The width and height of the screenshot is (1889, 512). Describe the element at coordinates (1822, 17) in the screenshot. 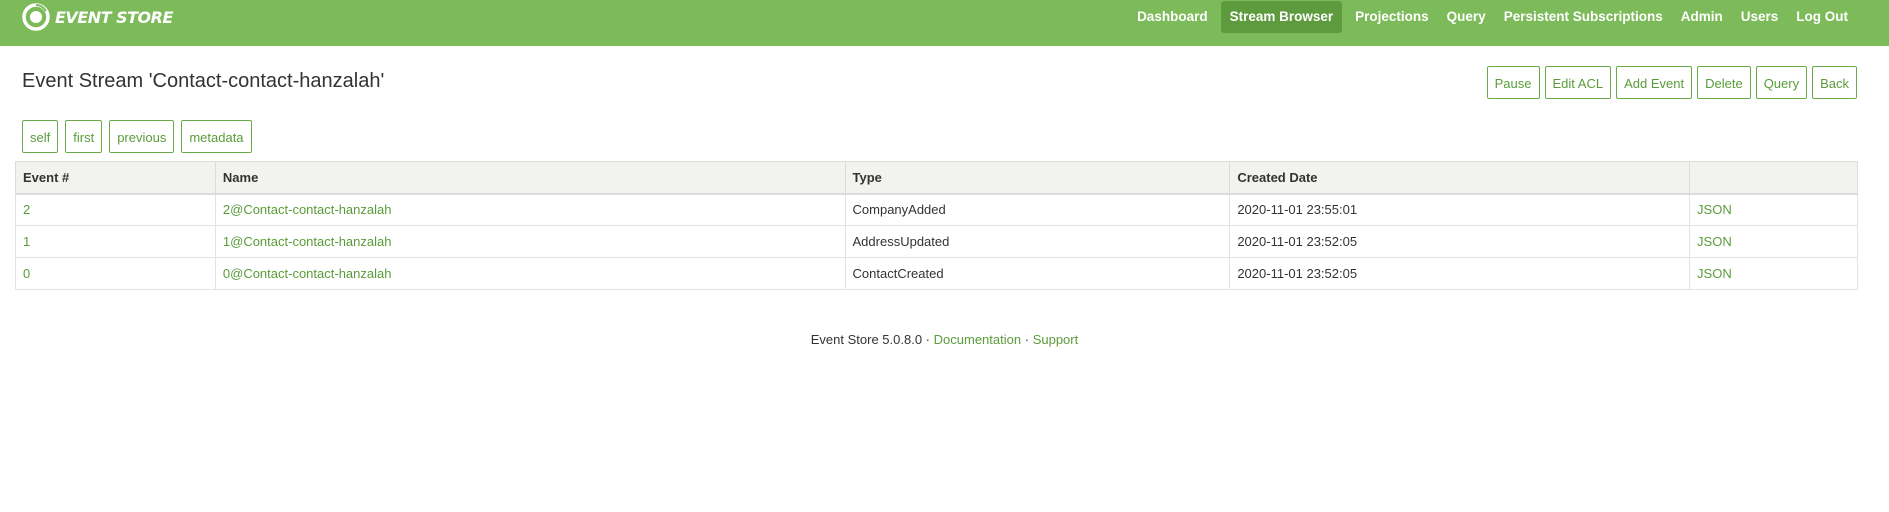

I see `nav-log-out: Log Out` at that location.